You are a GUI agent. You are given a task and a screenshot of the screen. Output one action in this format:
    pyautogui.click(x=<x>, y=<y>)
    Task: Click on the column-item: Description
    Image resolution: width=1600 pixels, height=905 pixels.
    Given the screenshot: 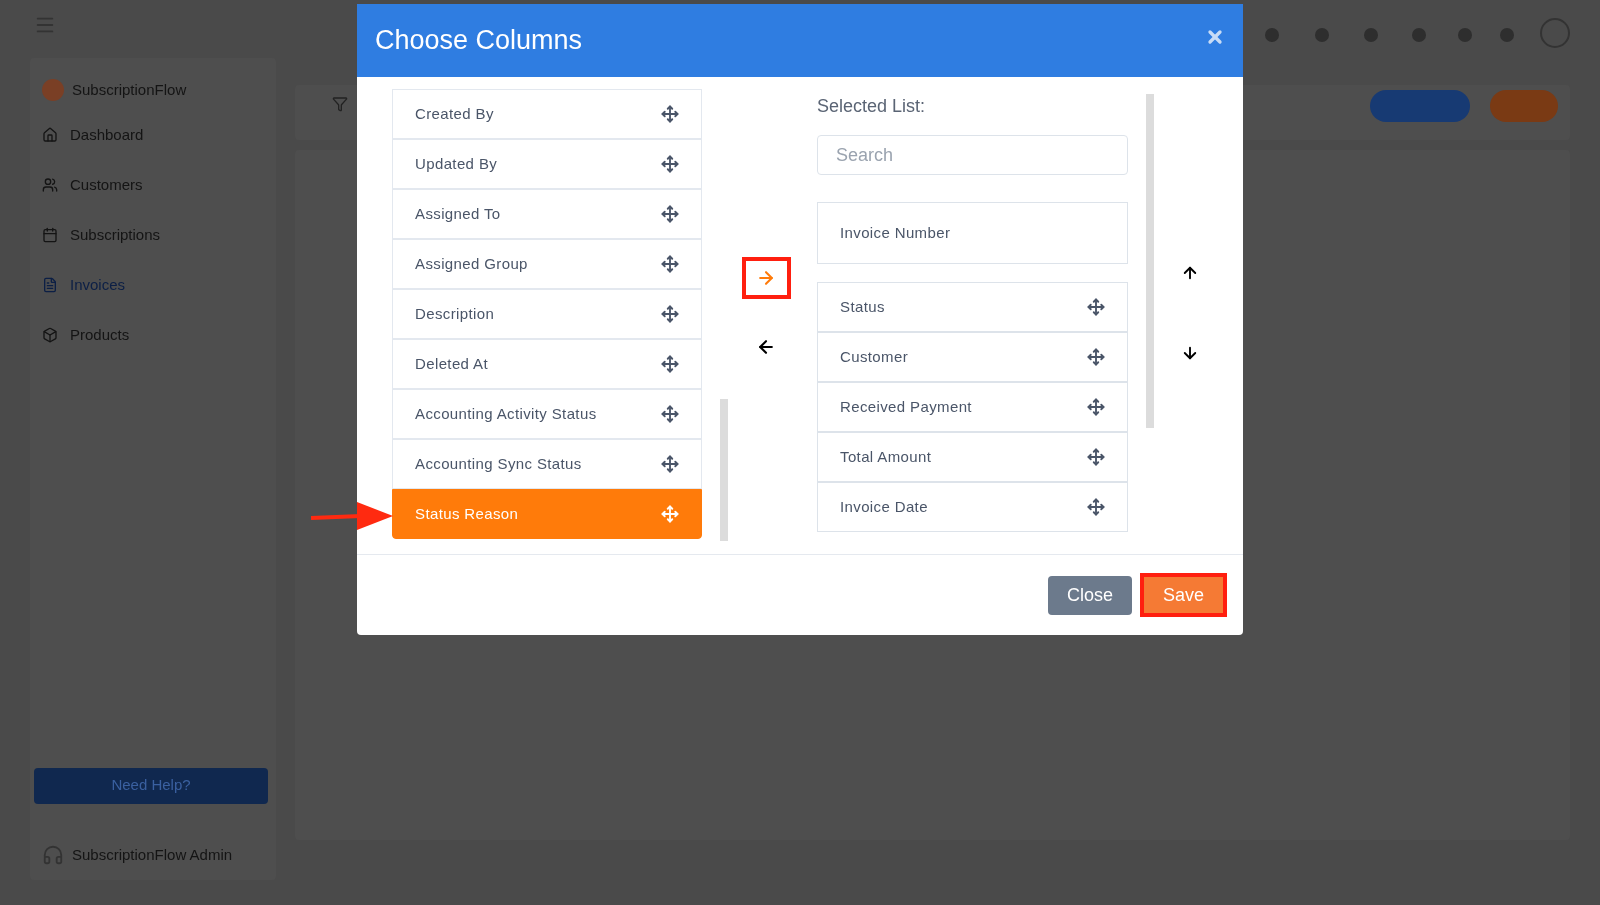 What is the action you would take?
    pyautogui.click(x=547, y=314)
    